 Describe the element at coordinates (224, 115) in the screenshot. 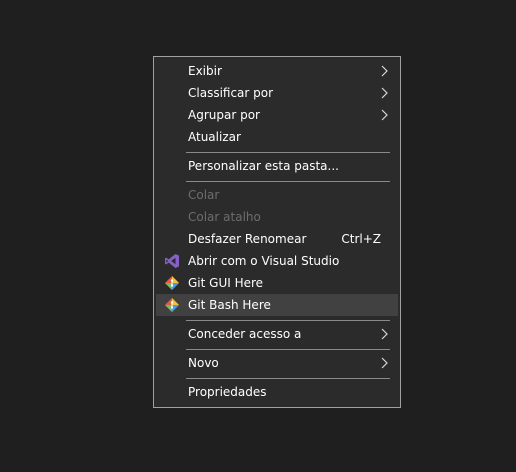

I see `menu-item-label: Agrupar por` at that location.